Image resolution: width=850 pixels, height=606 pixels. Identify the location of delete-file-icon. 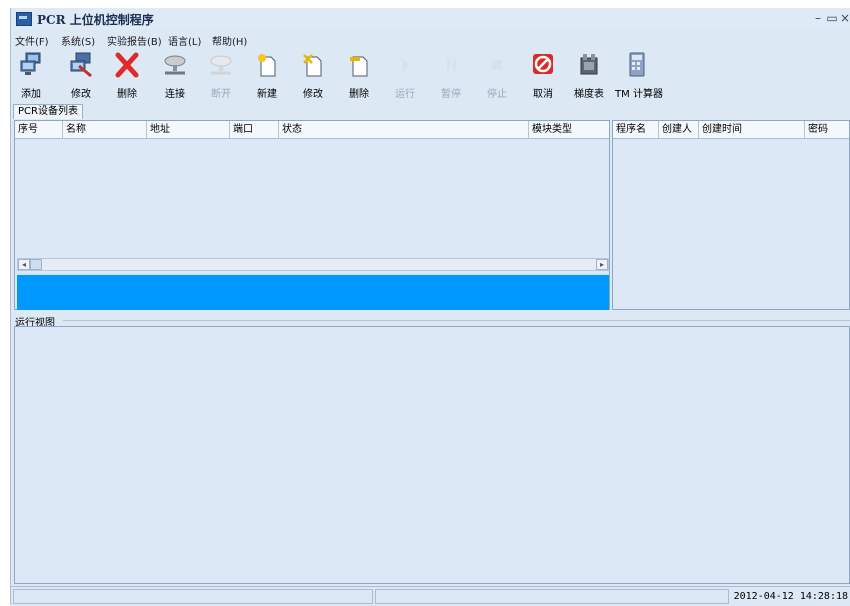
(359, 66).